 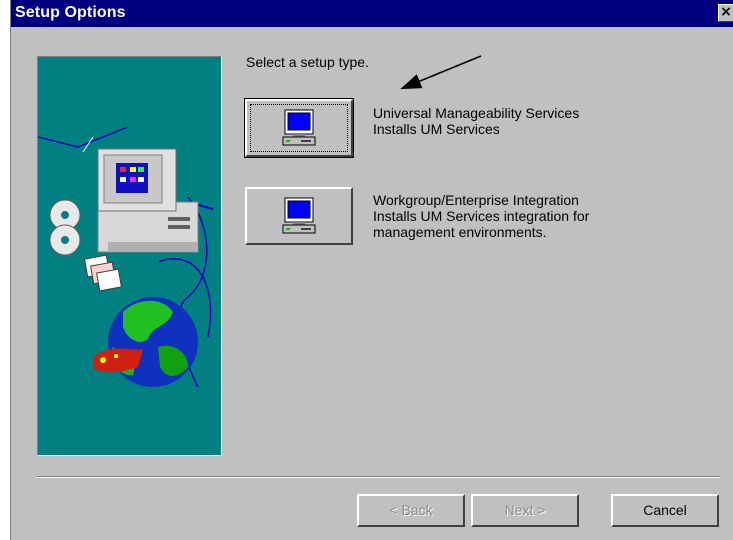 What do you see at coordinates (372, 13) in the screenshot?
I see `title-bar: Setup Options ×` at bounding box center [372, 13].